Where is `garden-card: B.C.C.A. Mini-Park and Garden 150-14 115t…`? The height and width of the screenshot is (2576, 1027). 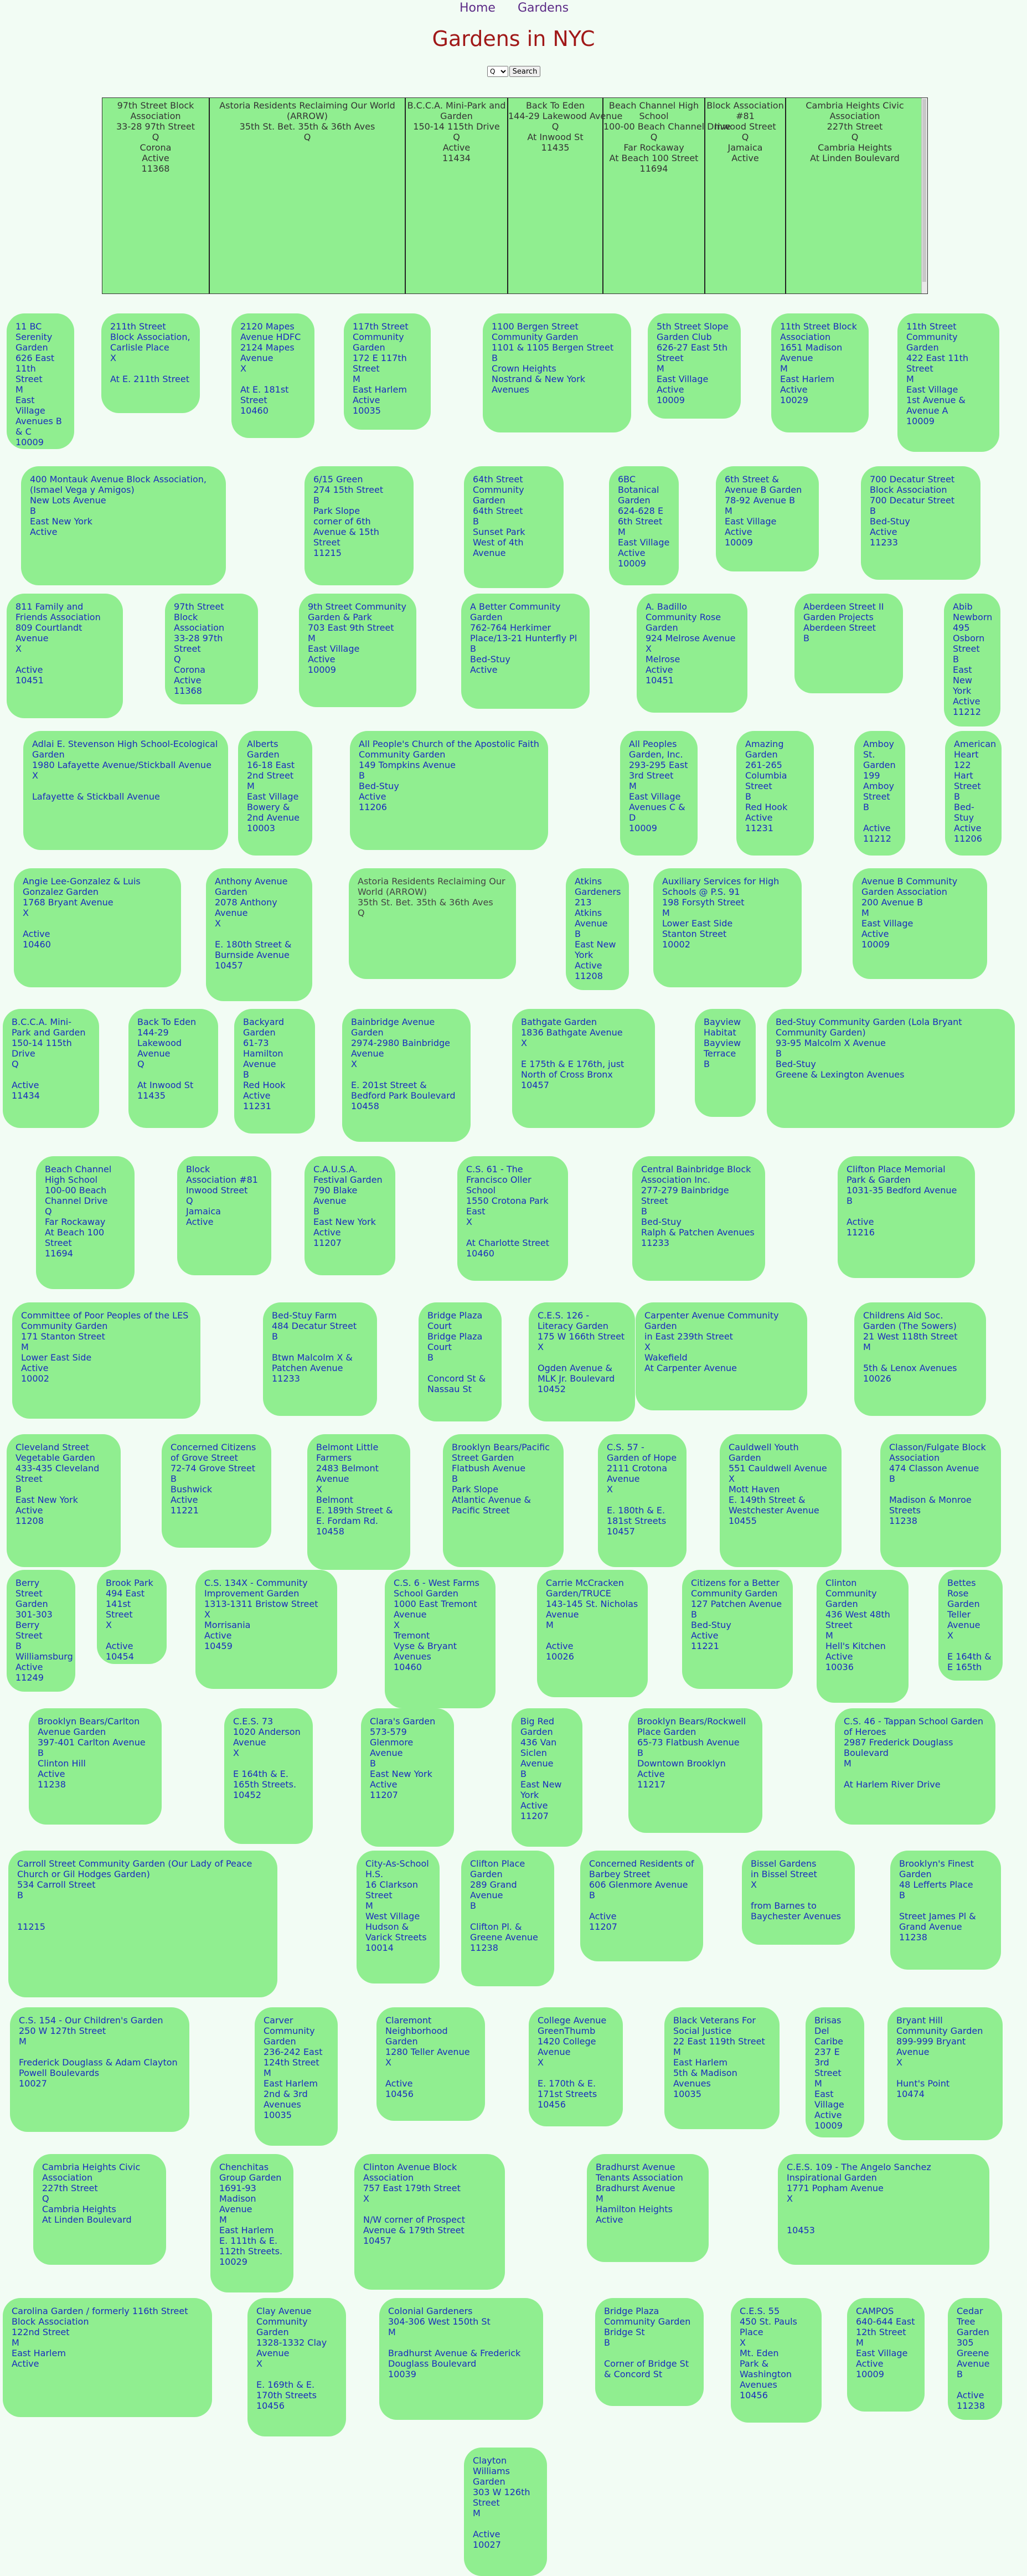 garden-card: B.C.C.A. Mini-Park and Garden 150-14 115t… is located at coordinates (51, 1068).